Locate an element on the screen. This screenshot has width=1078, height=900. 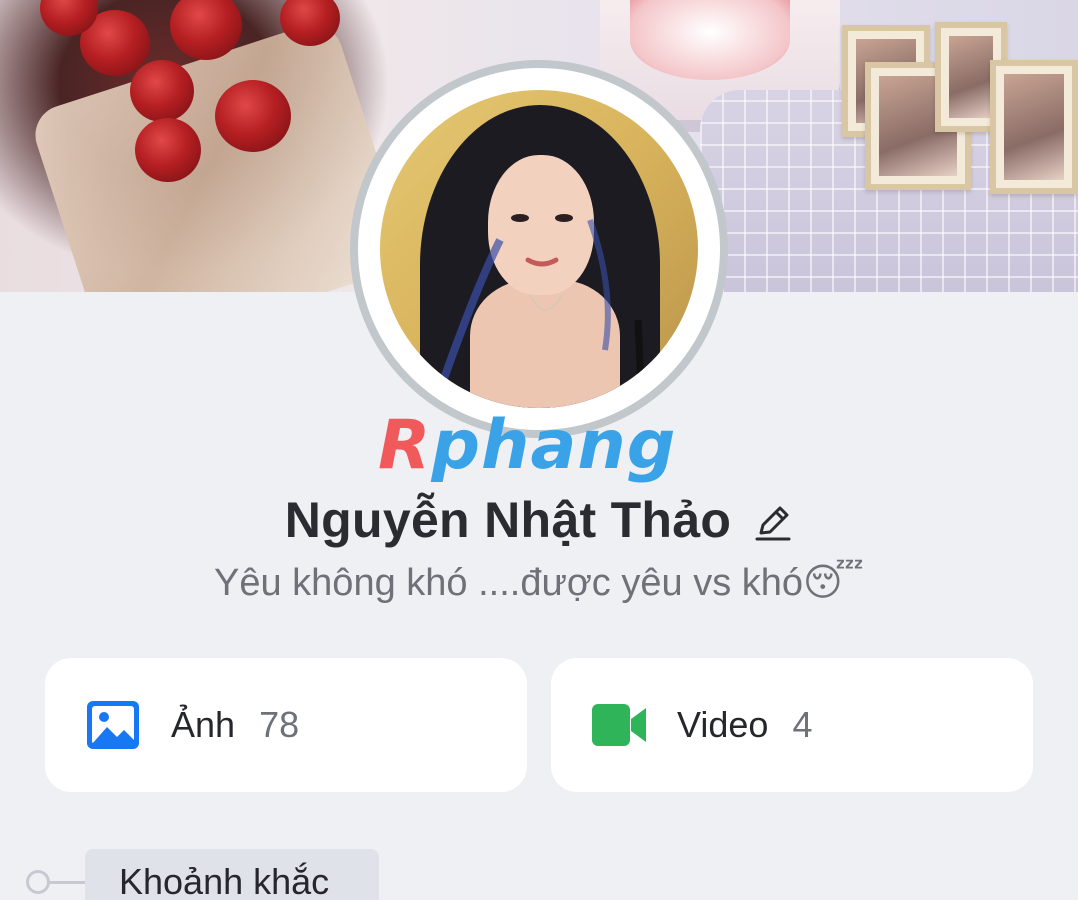
video-camera-icon is located at coordinates (619, 725).